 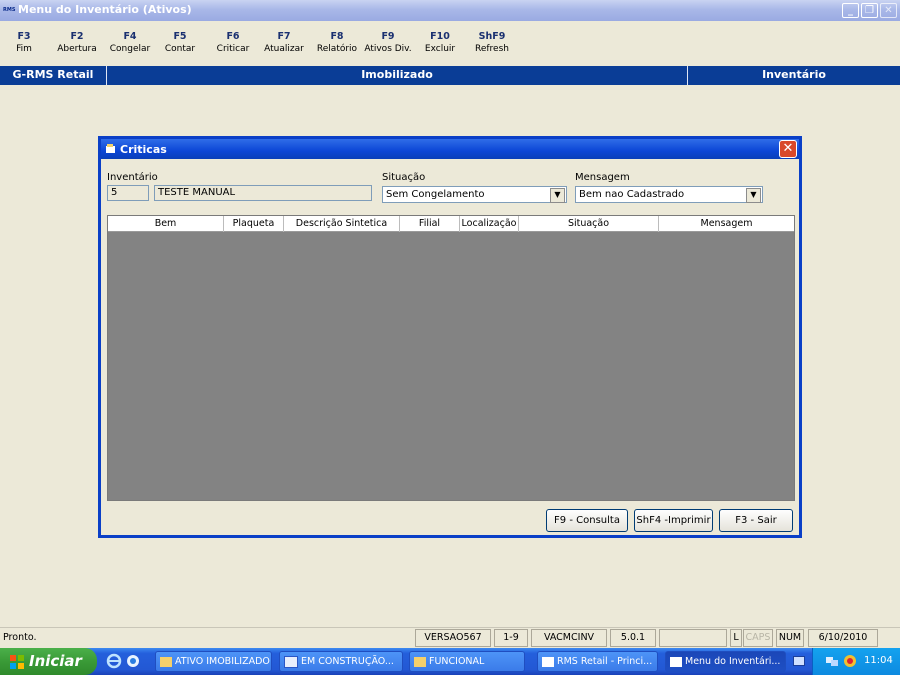 What do you see at coordinates (587, 520) in the screenshot?
I see `consulta-button: F9 - Consulta` at bounding box center [587, 520].